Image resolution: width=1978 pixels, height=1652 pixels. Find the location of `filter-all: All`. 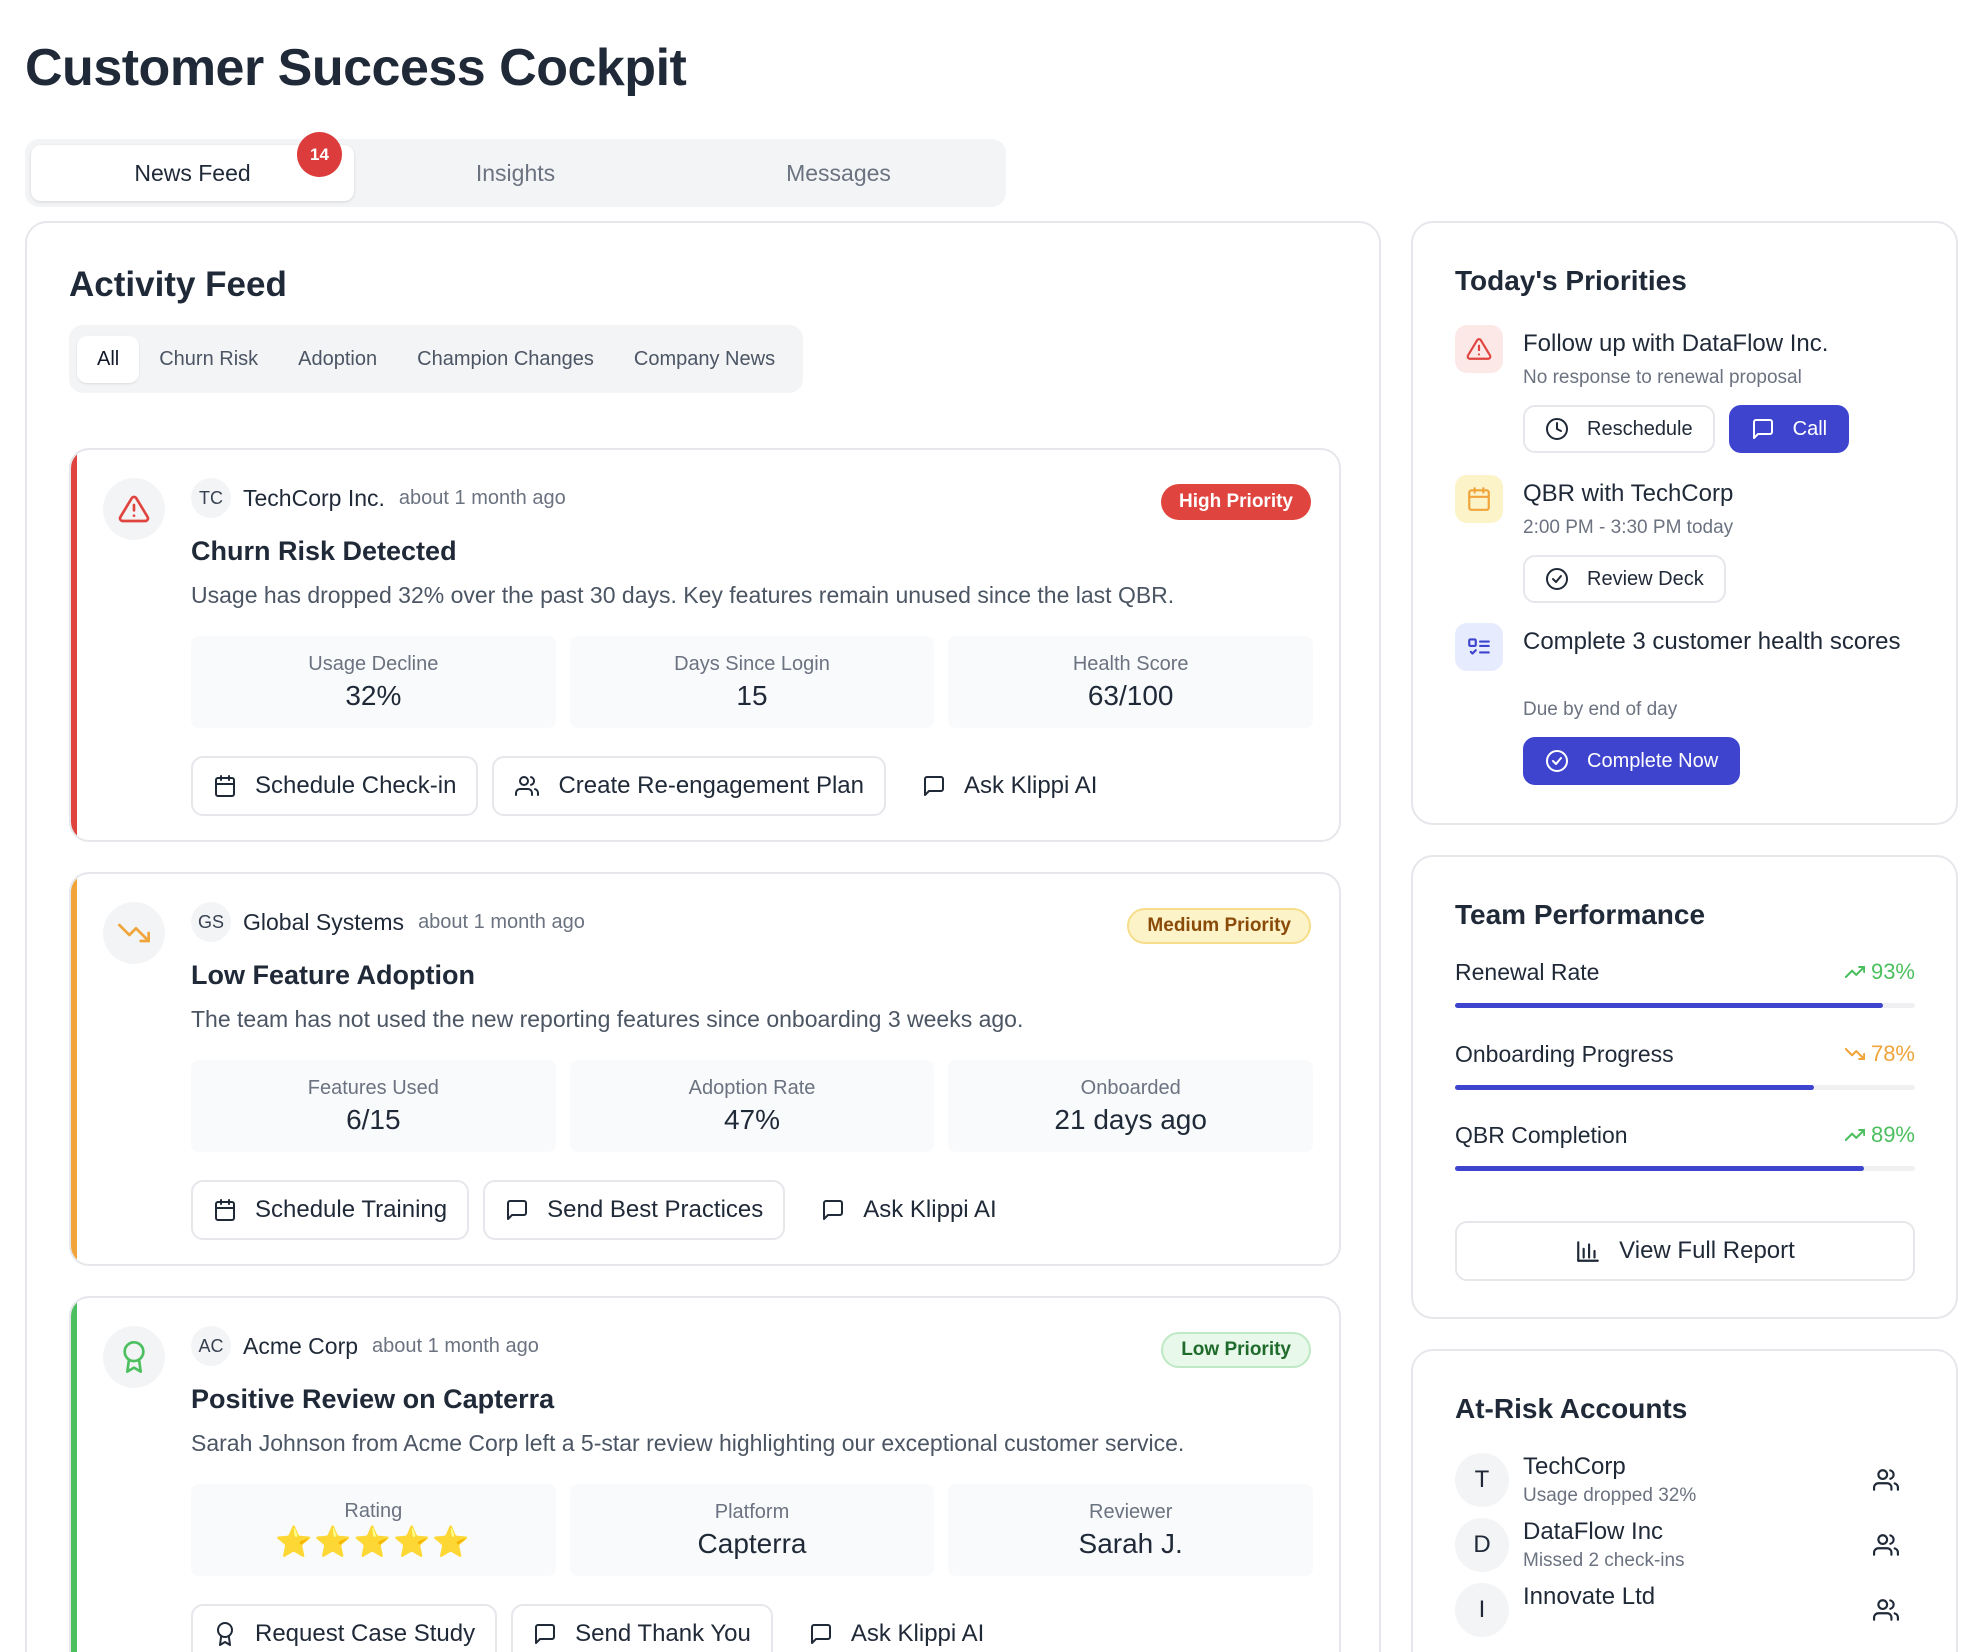

filter-all: All is located at coordinates (108, 359).